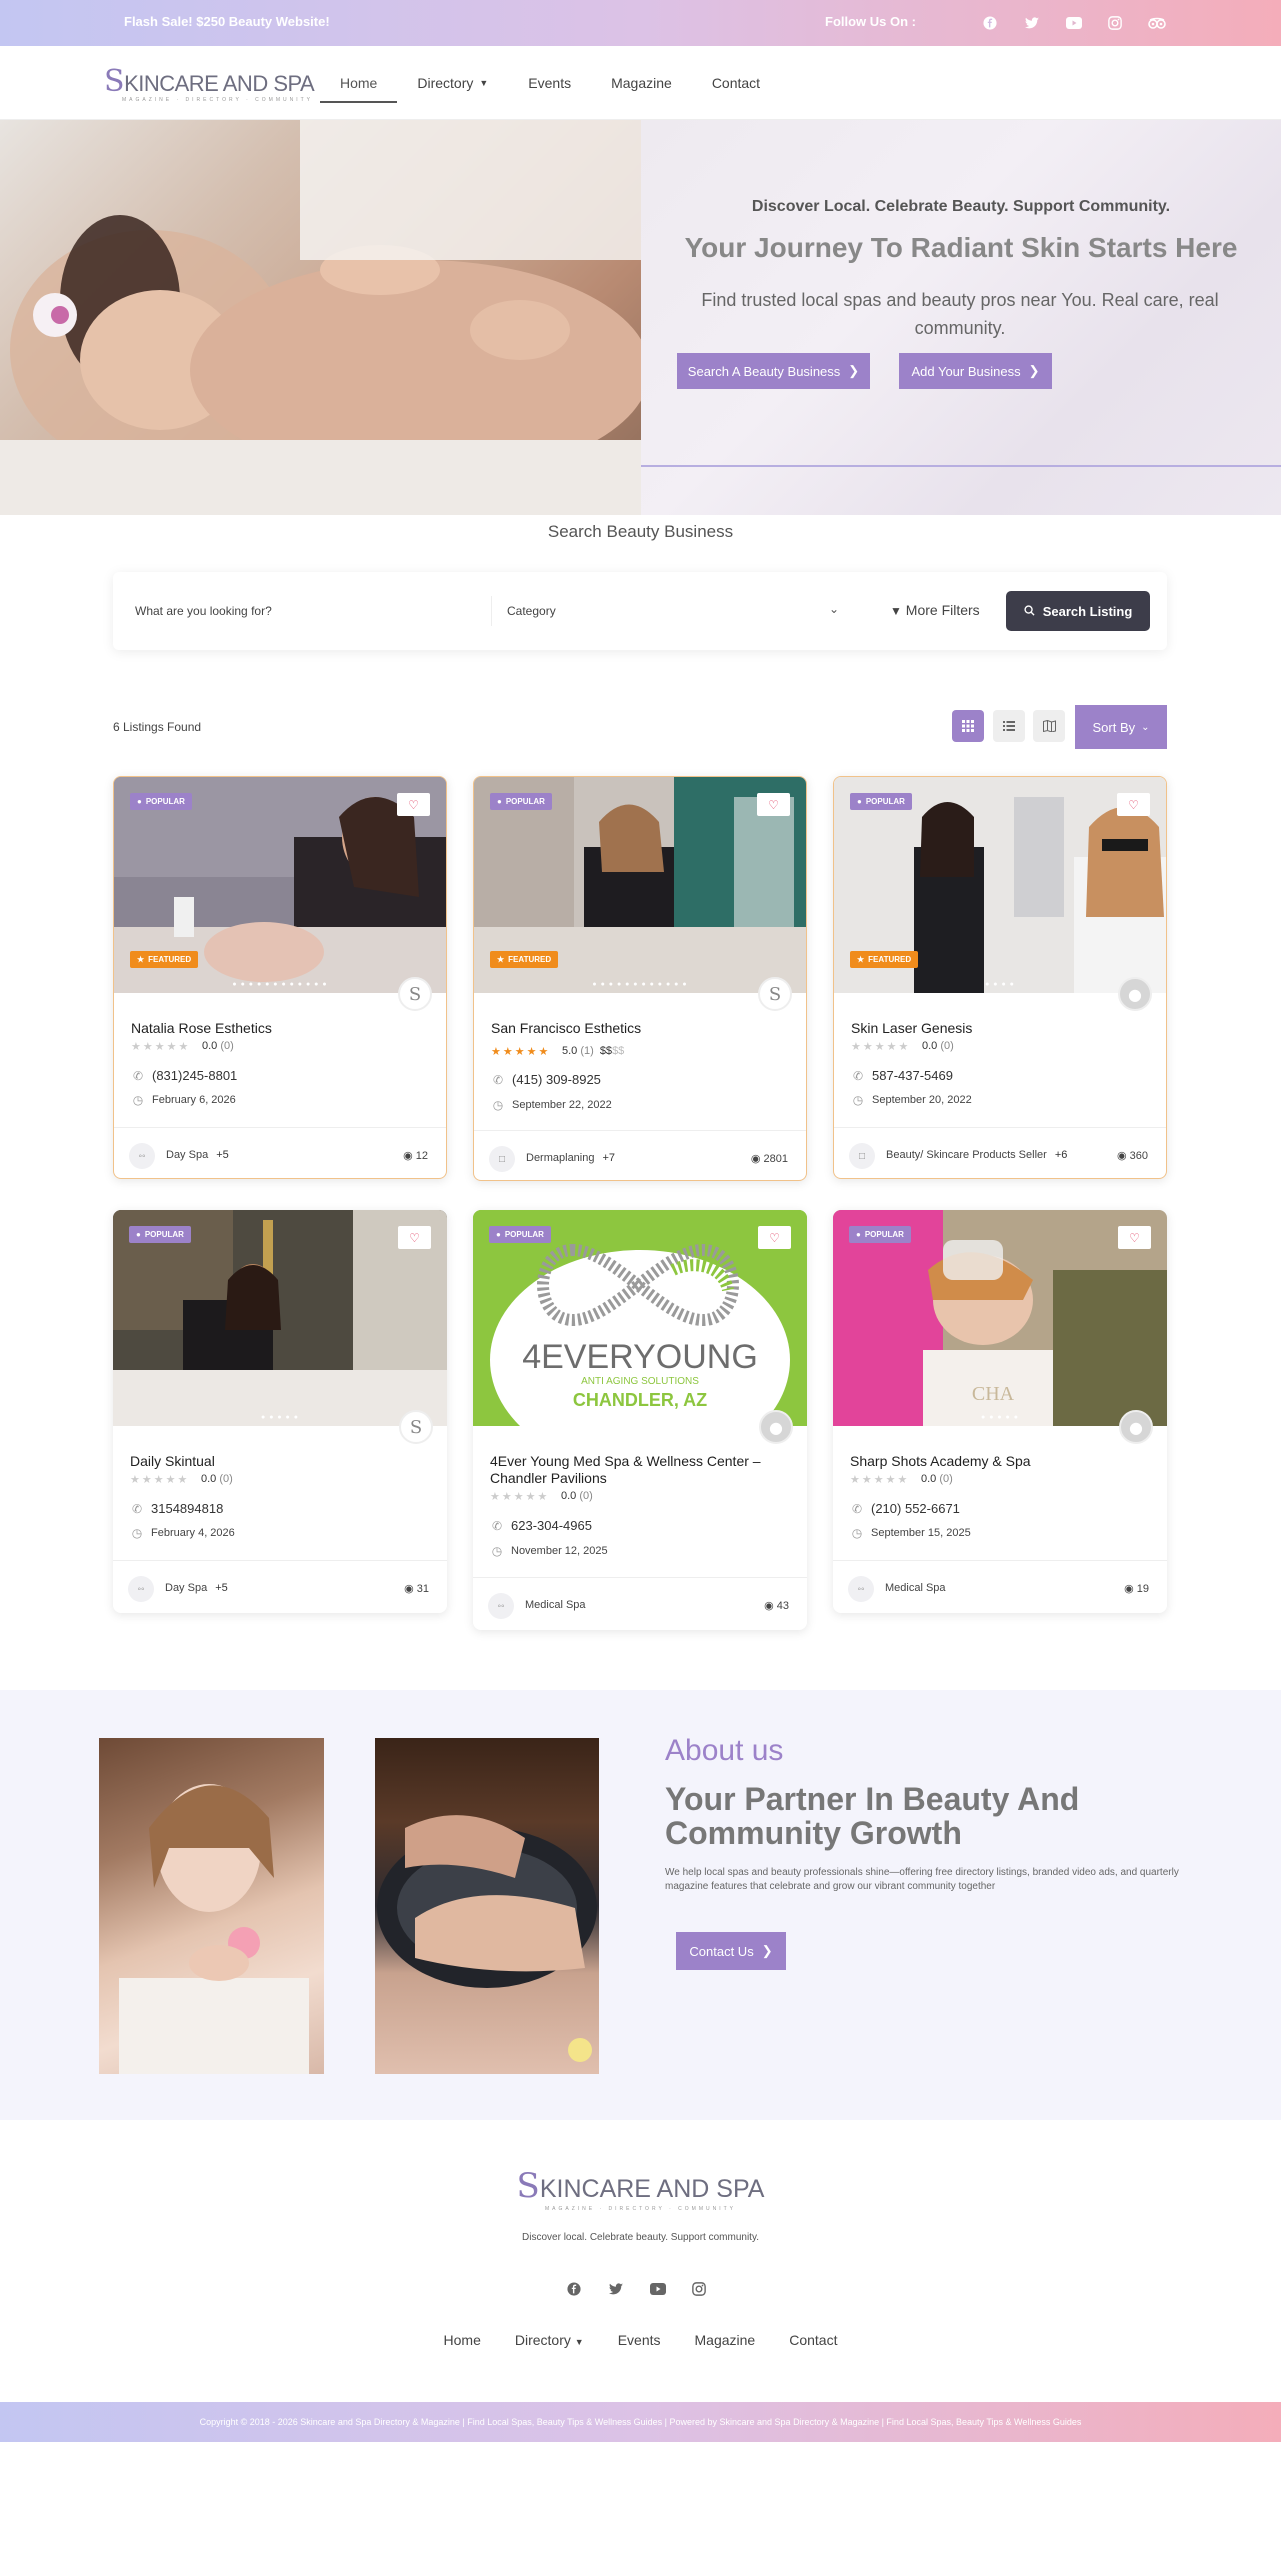 This screenshot has height=2560, width=1281. Describe the element at coordinates (570, 1051) in the screenshot. I see `rating-score: 5.0` at that location.